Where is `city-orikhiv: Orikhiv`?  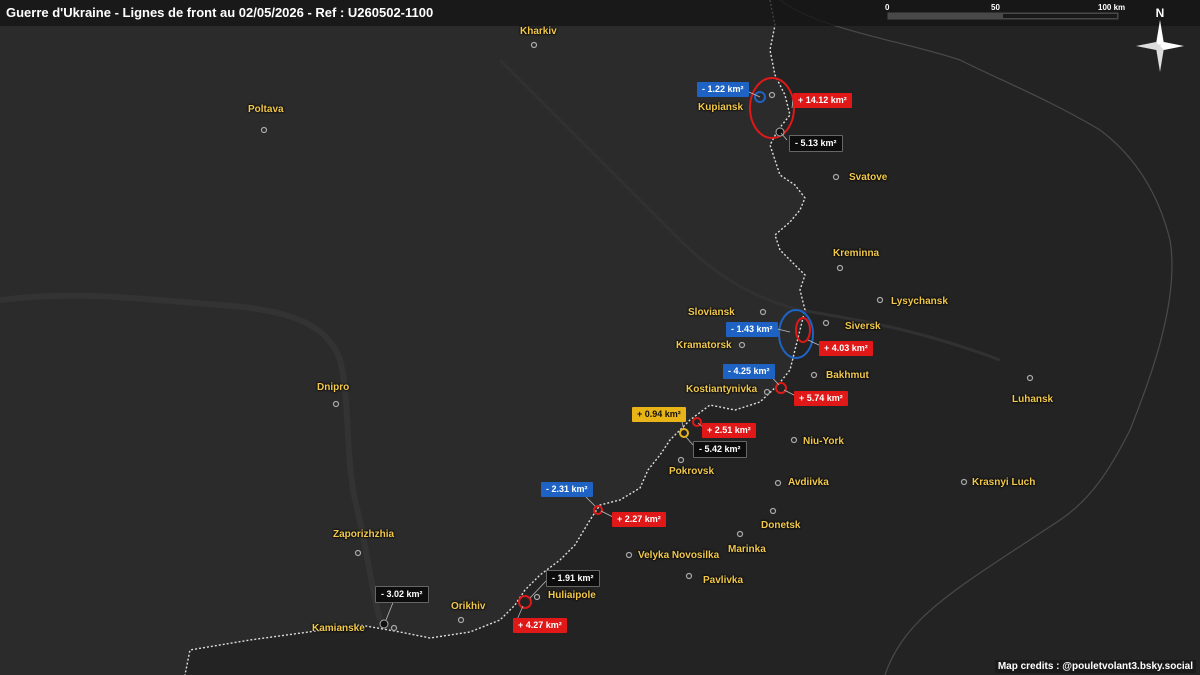 city-orikhiv: Orikhiv is located at coordinates (468, 606).